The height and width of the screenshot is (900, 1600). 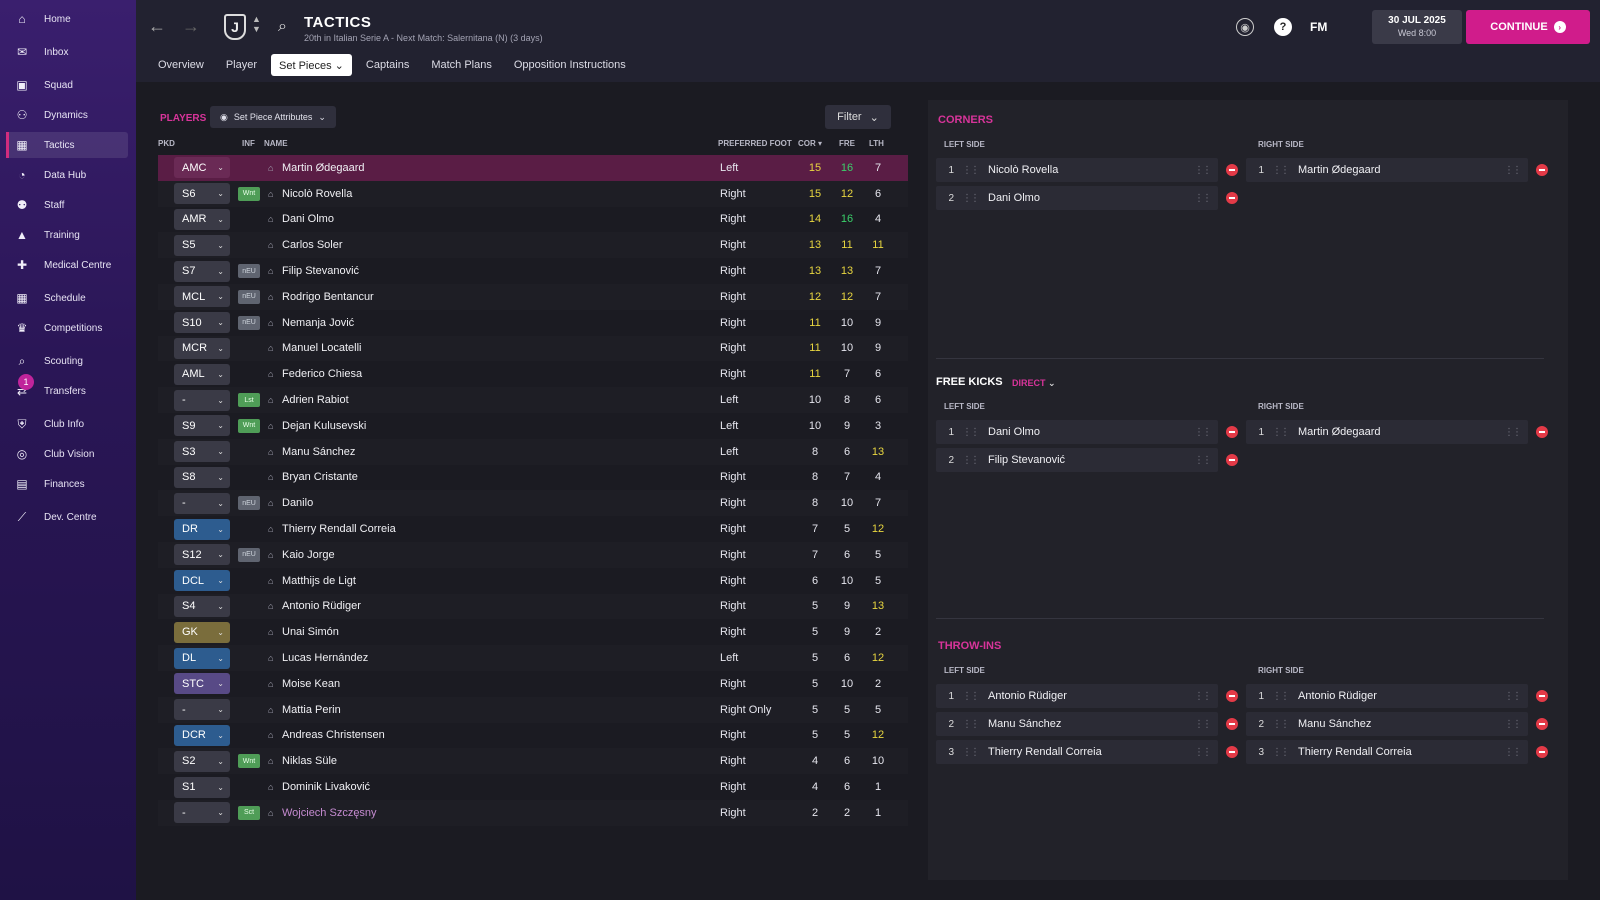 I want to click on throw-ins-left-slot: 3 ⋮⋮ Thierry Rendall Correia ⋮⋮, so click(x=1077, y=752).